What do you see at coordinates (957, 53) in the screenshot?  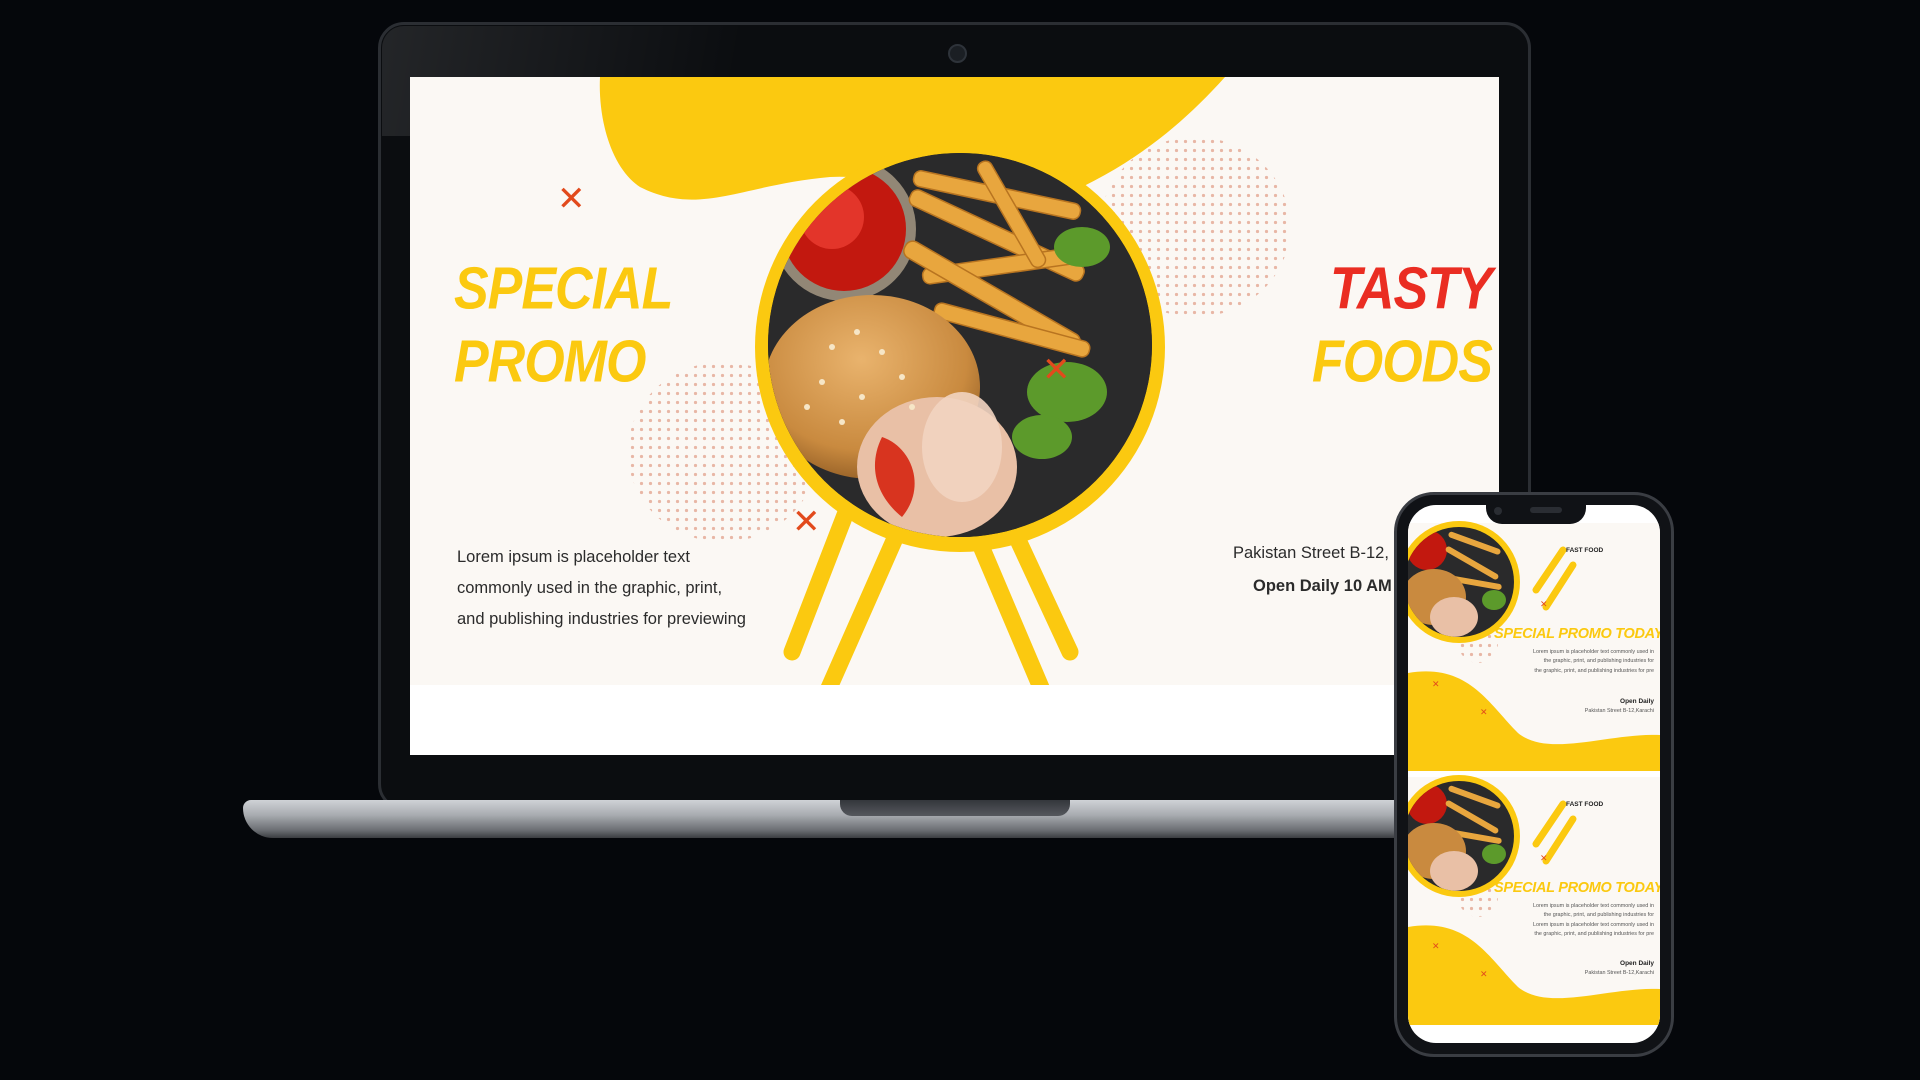 I see `camera-icon` at bounding box center [957, 53].